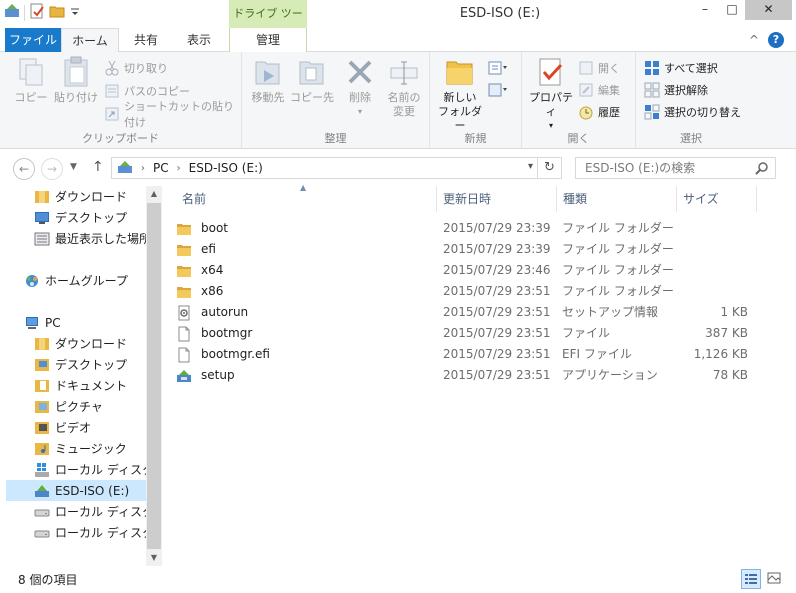 This screenshot has width=796, height=593. What do you see at coordinates (42, 218) in the screenshot?
I see `desktop-icon` at bounding box center [42, 218].